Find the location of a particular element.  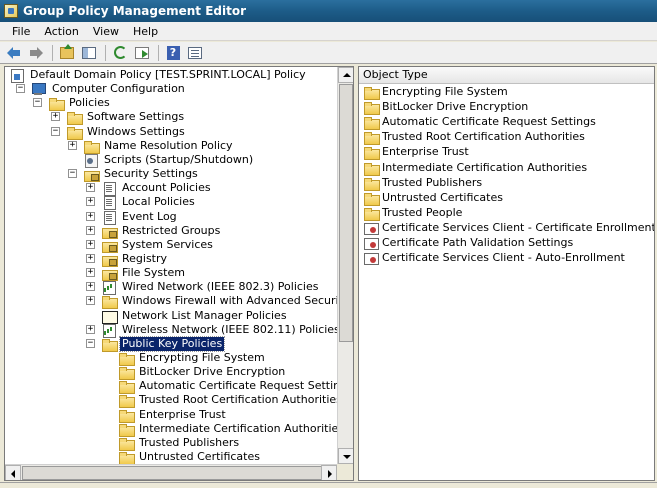

column-header-object-type: Object Type is located at coordinates (506, 75).